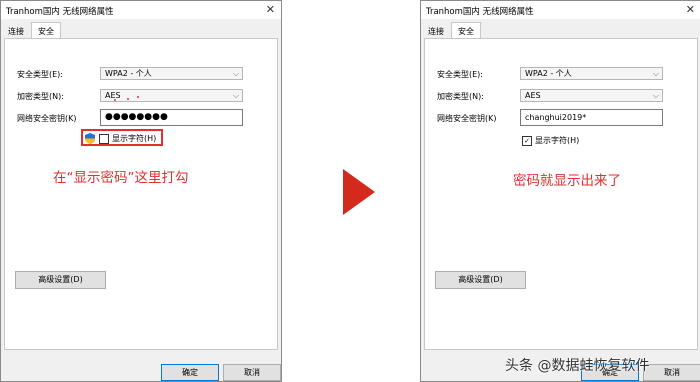  I want to click on network-key-field: changhui2019*, so click(591, 117).